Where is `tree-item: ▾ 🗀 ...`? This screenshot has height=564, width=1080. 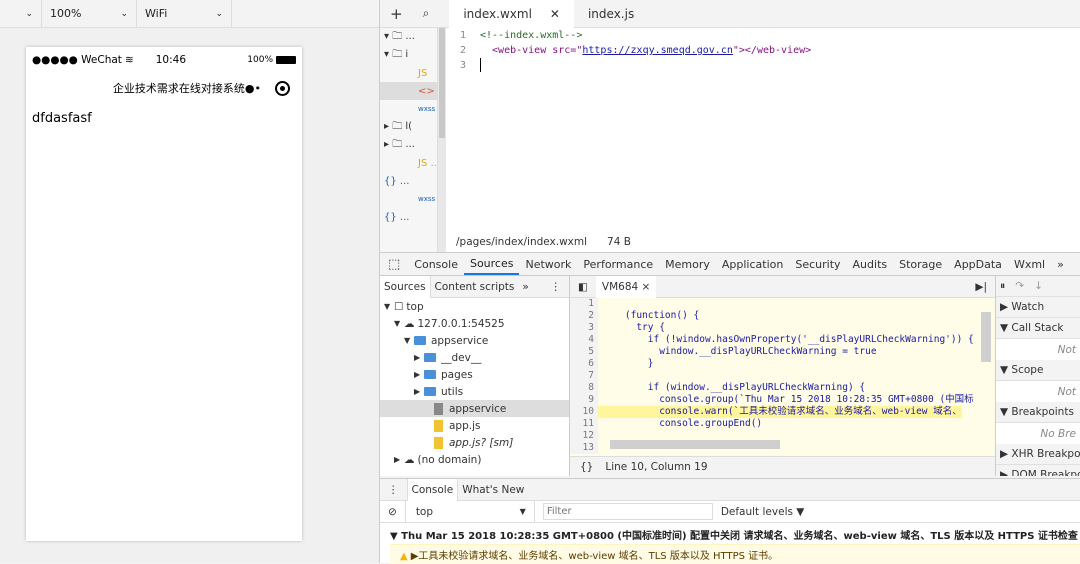
tree-item: ▾ 🗀 ... is located at coordinates (408, 37).